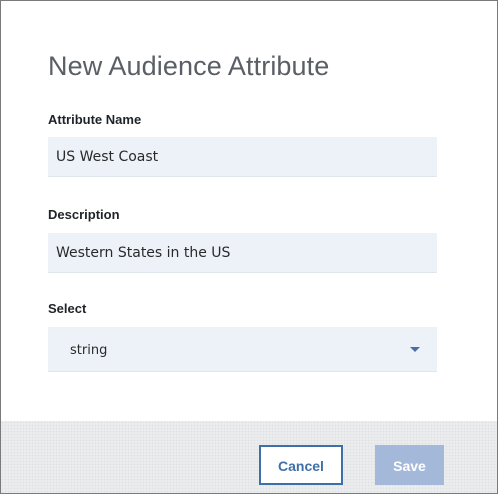 Image resolution: width=498 pixels, height=494 pixels. Describe the element at coordinates (242, 157) in the screenshot. I see `attribute-name-input: US West Coast` at that location.